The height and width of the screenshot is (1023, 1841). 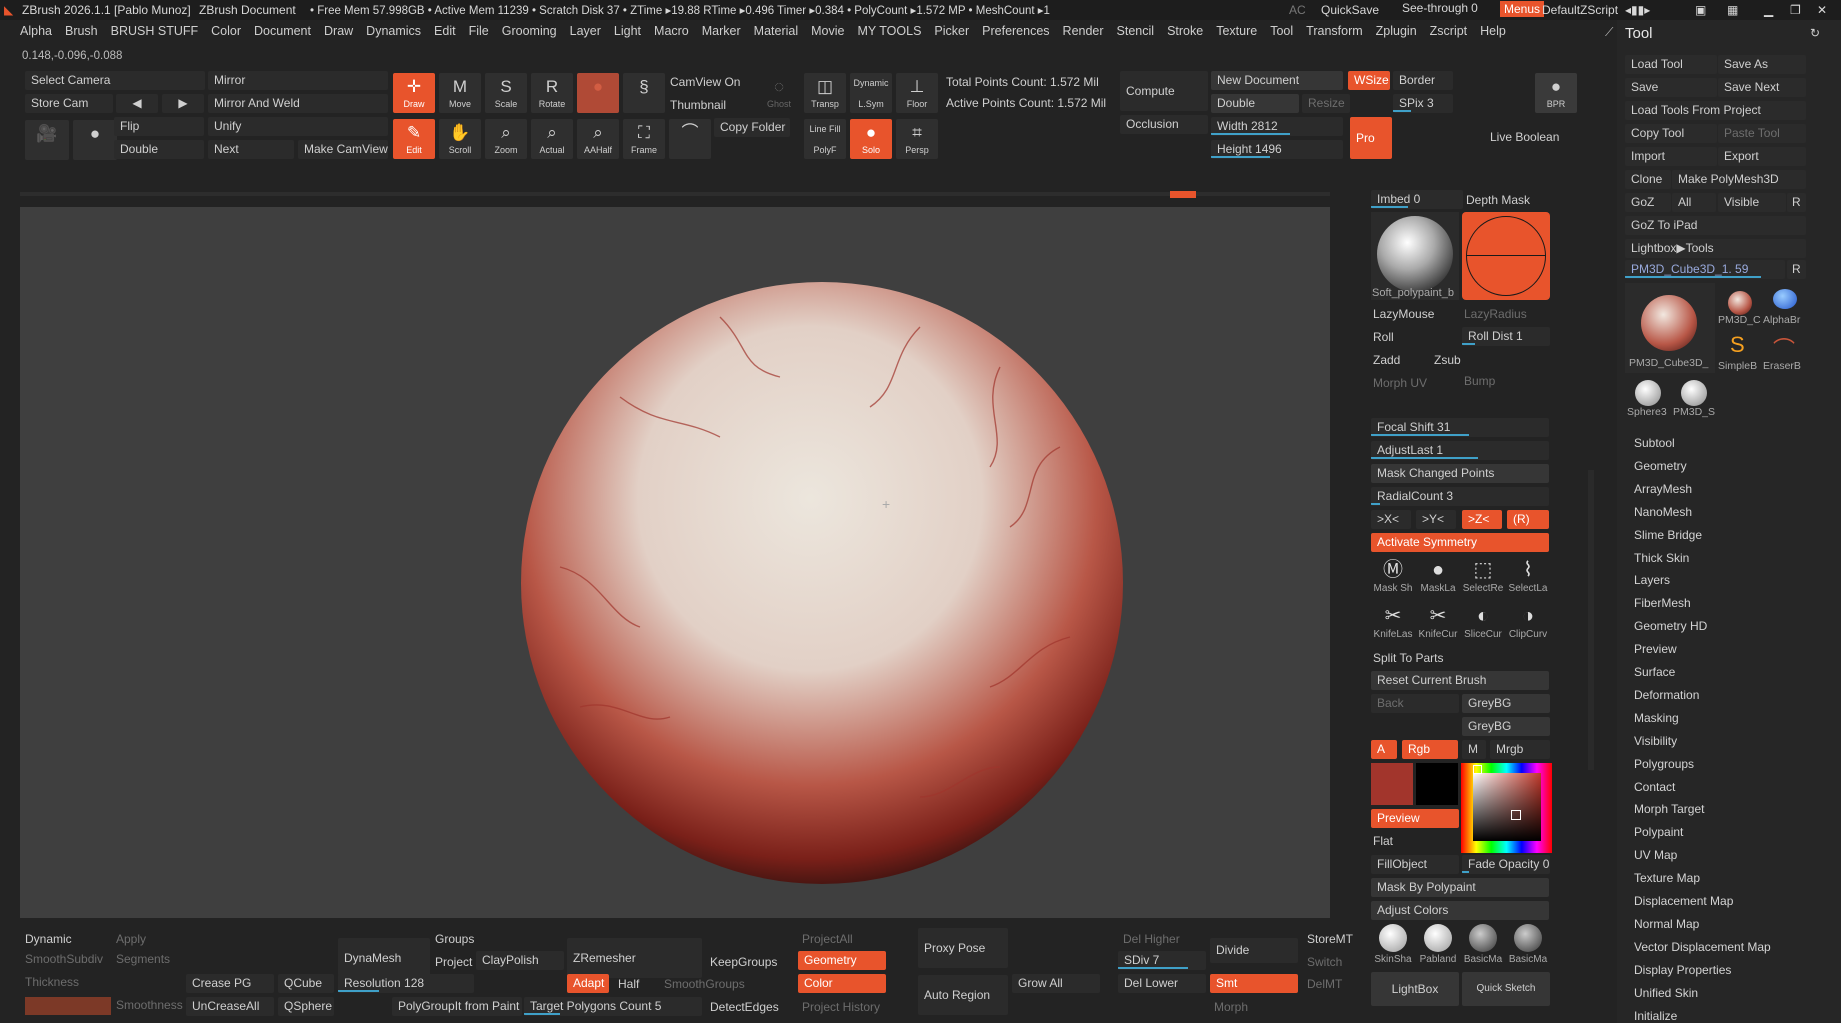 What do you see at coordinates (1277, 149) in the screenshot?
I see `height-slider: Height 1496` at bounding box center [1277, 149].